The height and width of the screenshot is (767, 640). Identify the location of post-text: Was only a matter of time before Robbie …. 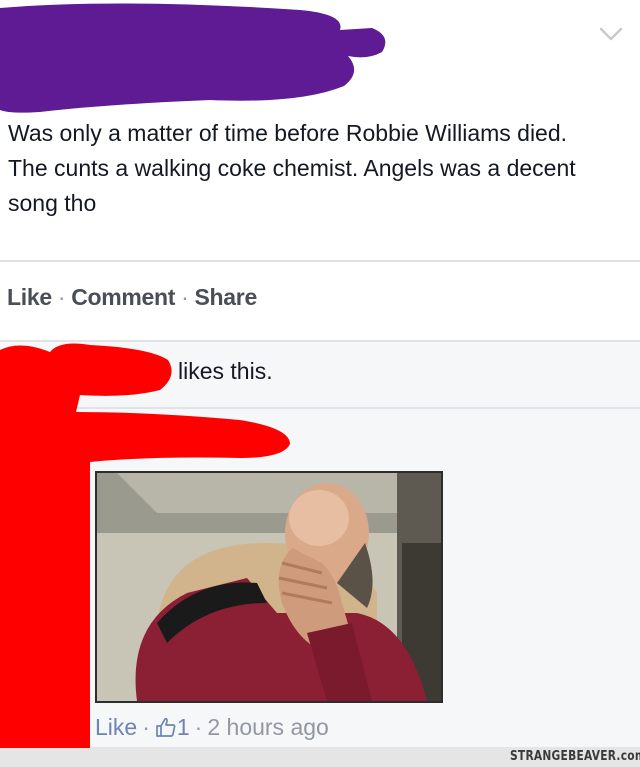
(292, 168).